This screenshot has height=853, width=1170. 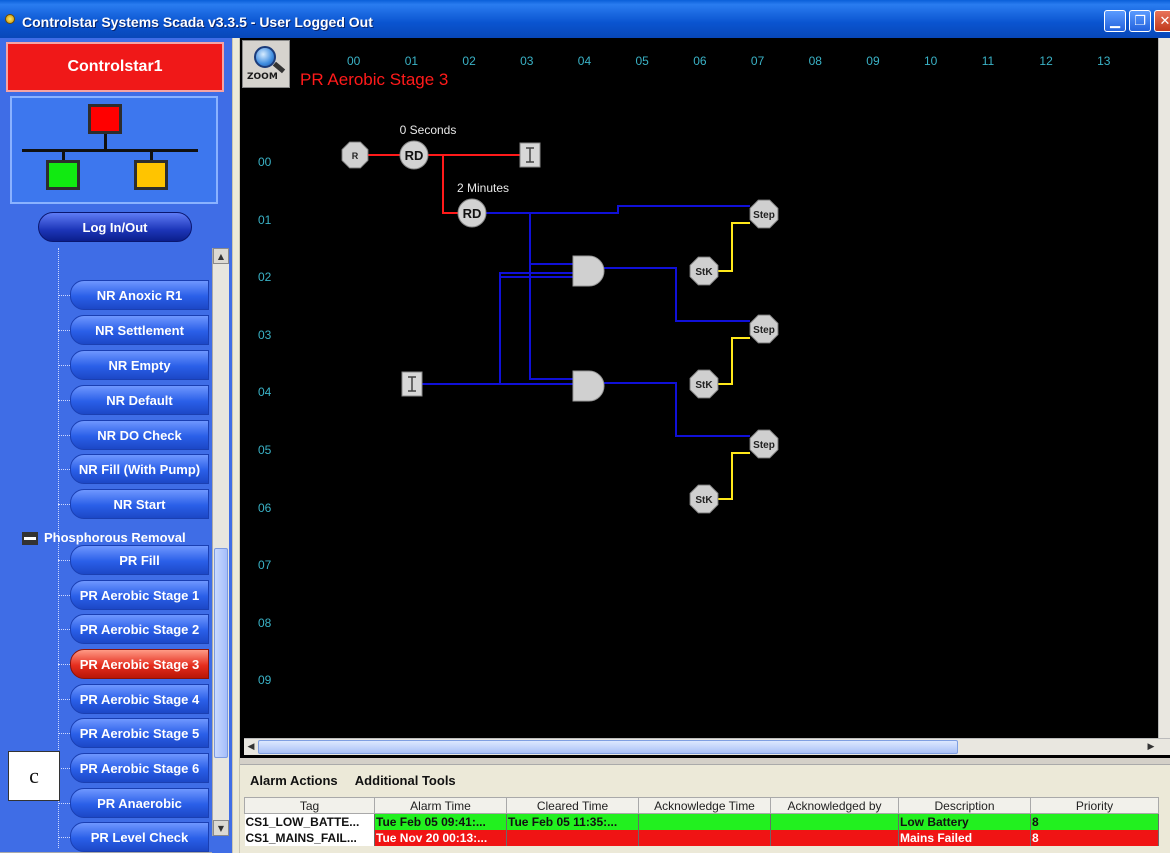 I want to click on site-name-button: Controlstar1, so click(x=115, y=67).